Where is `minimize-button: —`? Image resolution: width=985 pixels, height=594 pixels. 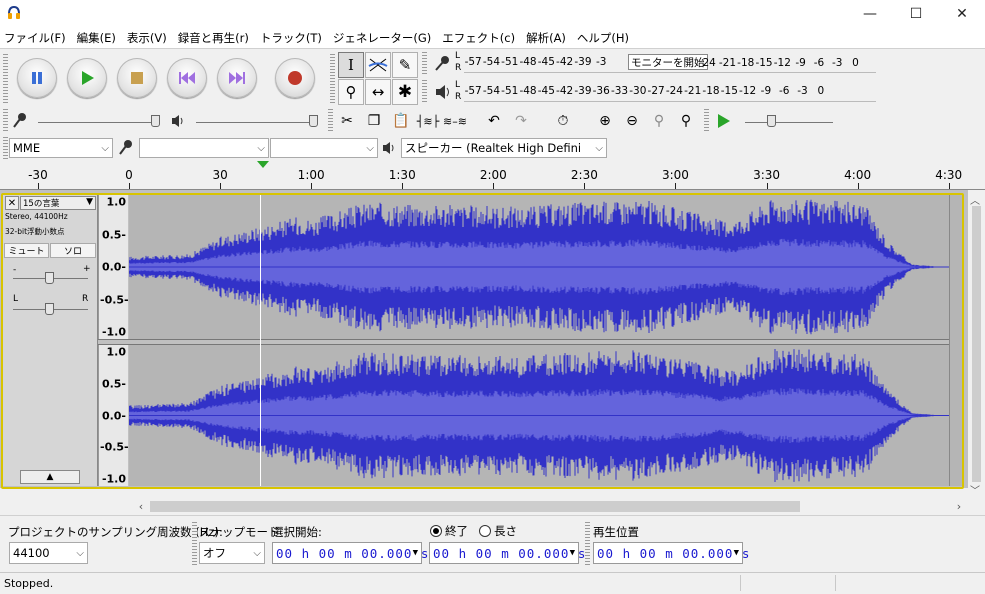 minimize-button: — is located at coordinates (870, 14).